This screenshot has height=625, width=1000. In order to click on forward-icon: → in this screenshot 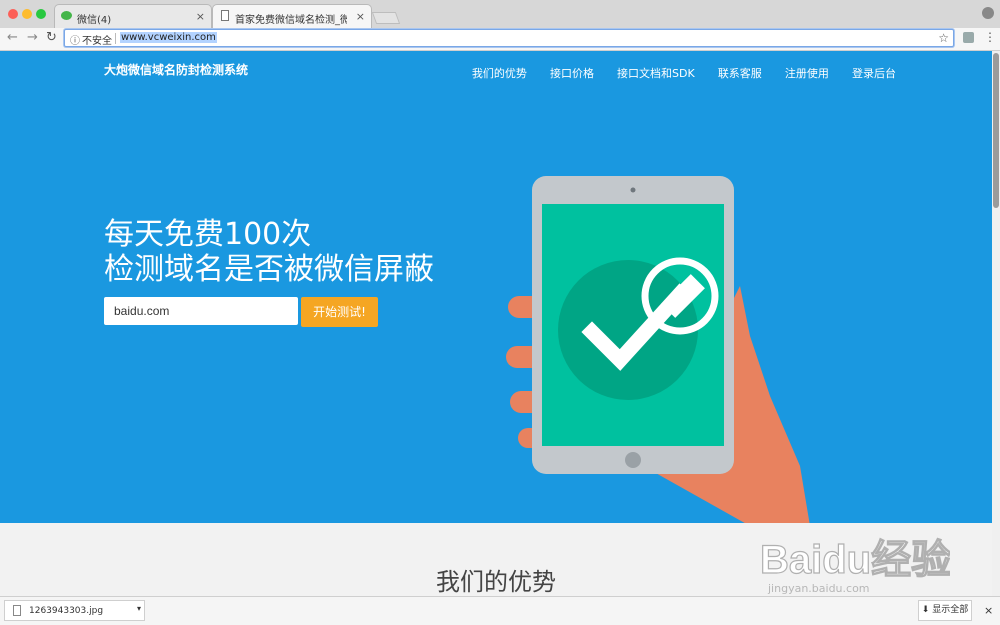, I will do `click(32, 37)`.